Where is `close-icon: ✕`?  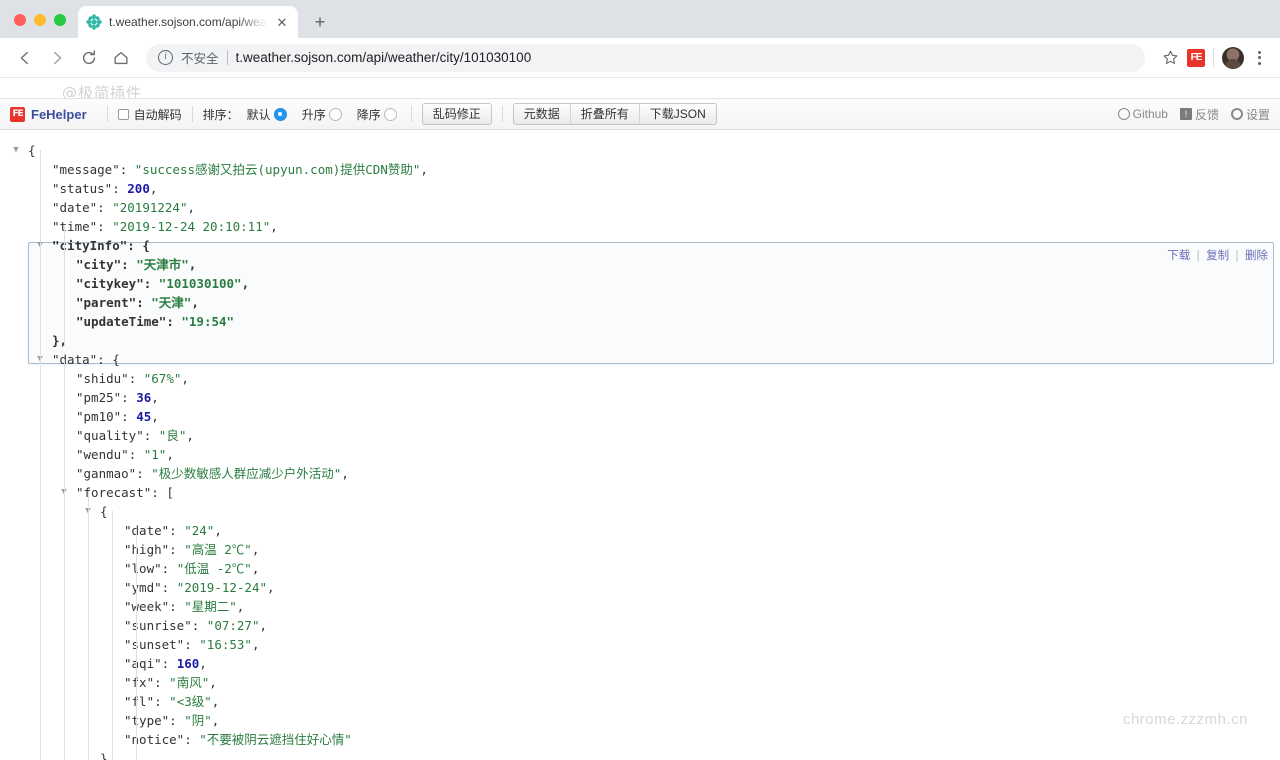 close-icon: ✕ is located at coordinates (282, 22).